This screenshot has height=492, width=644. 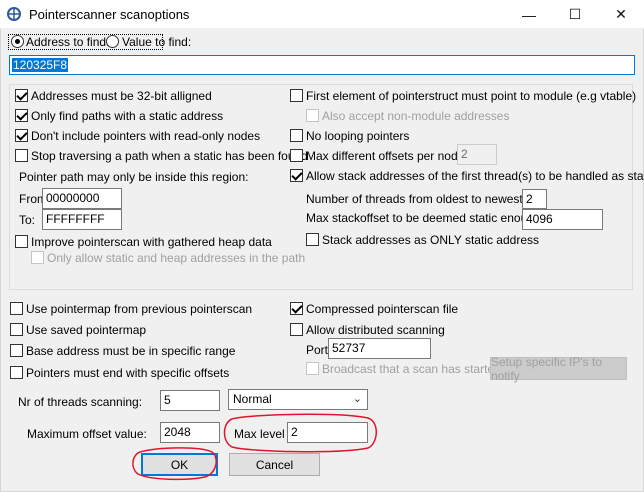 I want to click on to-label: To:, so click(x=27, y=220).